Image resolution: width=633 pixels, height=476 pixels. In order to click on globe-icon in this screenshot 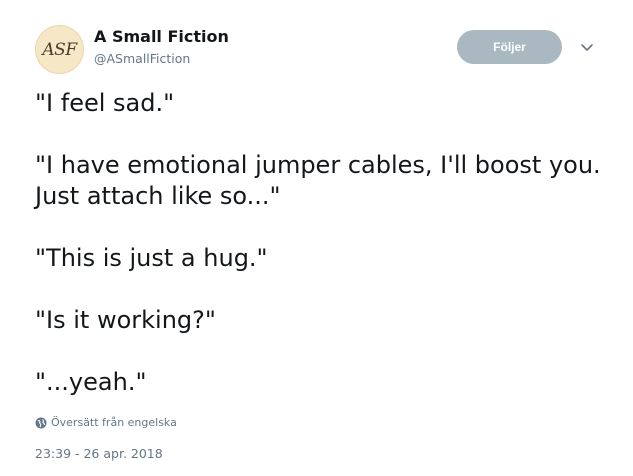, I will do `click(41, 422)`.